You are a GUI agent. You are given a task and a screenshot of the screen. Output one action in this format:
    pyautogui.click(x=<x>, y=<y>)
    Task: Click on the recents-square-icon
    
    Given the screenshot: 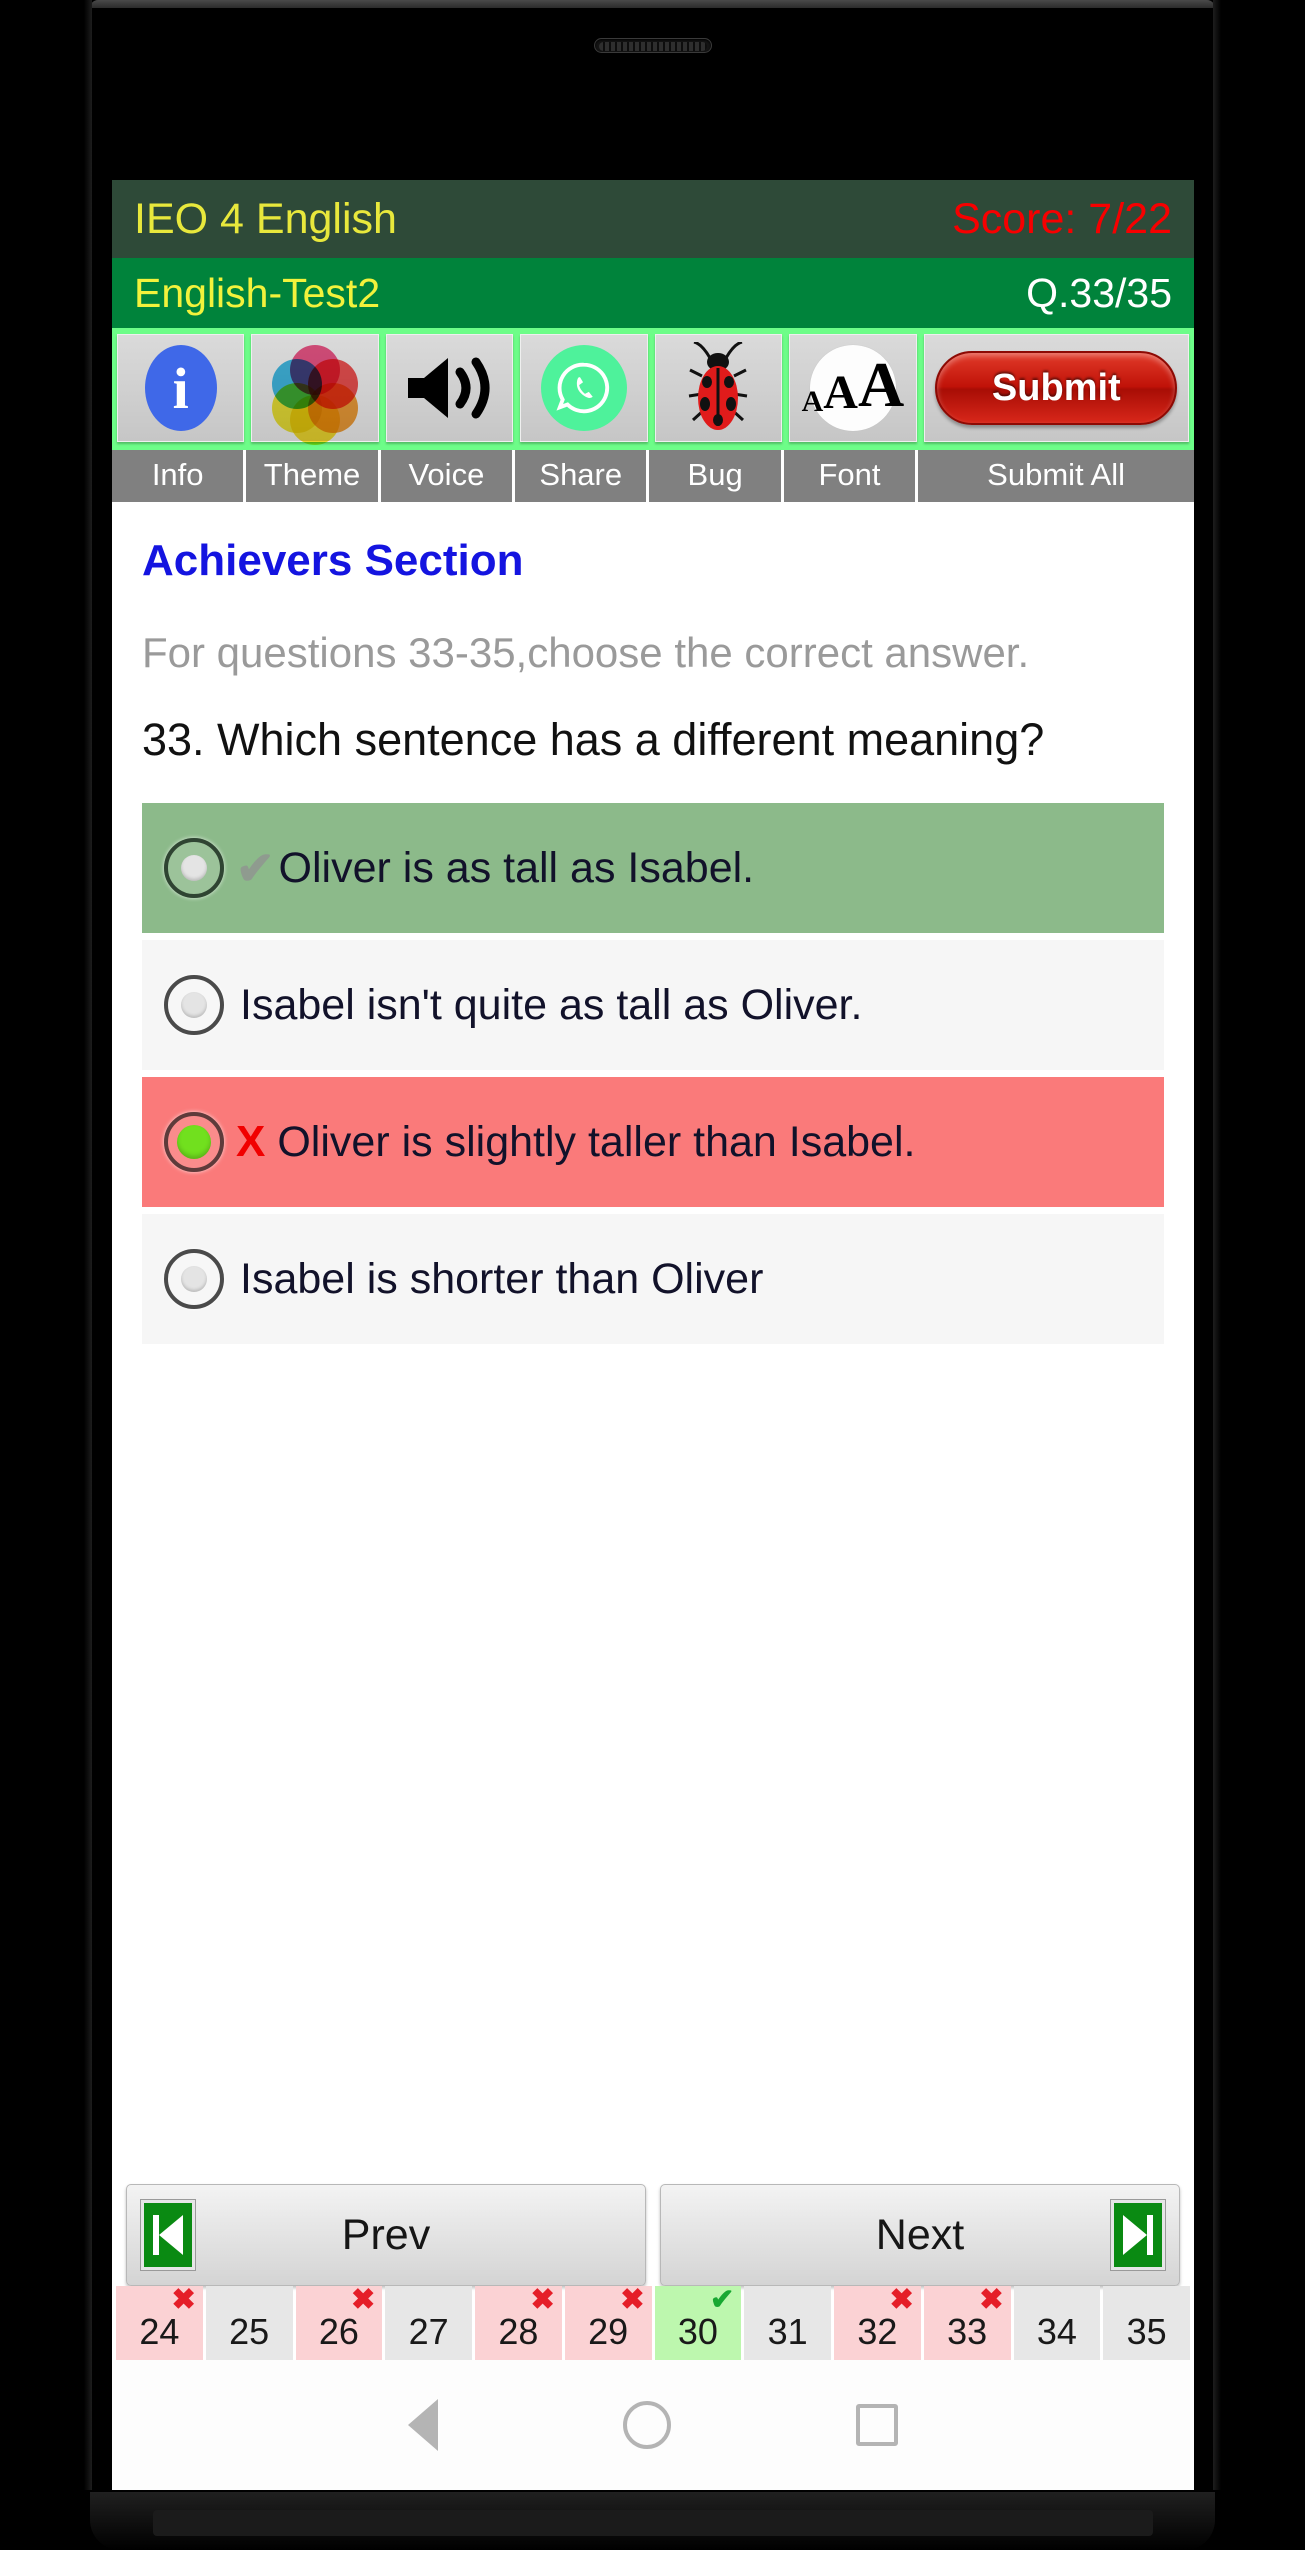 What is the action you would take?
    pyautogui.click(x=877, y=2425)
    